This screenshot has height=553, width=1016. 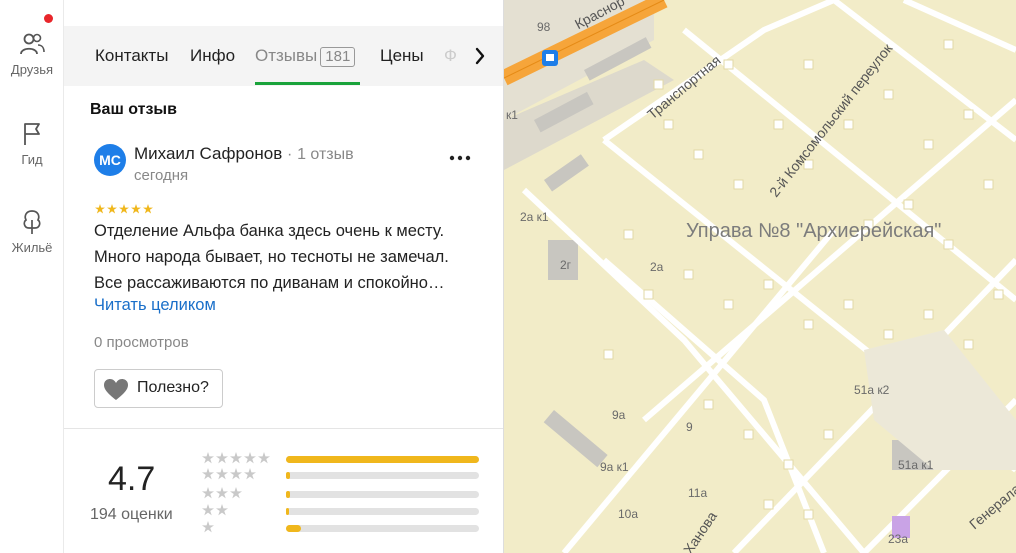 I want to click on house-number: 9, so click(x=689, y=427).